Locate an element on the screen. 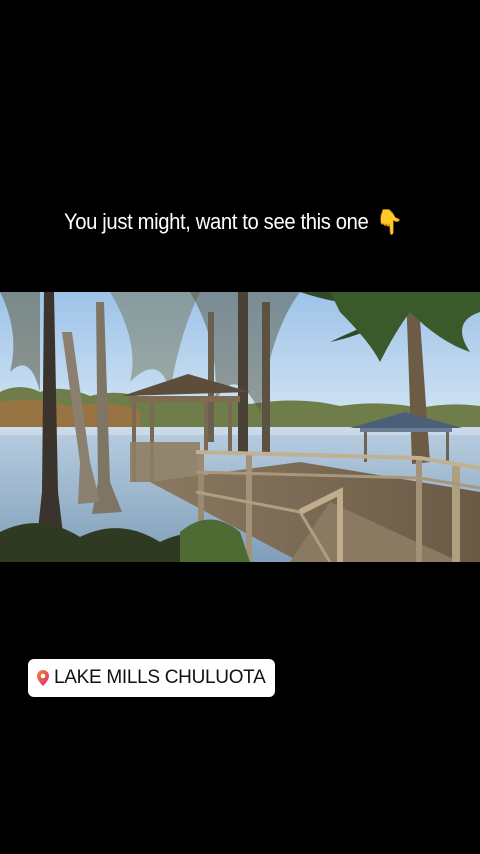 The width and height of the screenshot is (480, 854). story-caption: You just might, want to see this one 👇 is located at coordinates (248, 222).